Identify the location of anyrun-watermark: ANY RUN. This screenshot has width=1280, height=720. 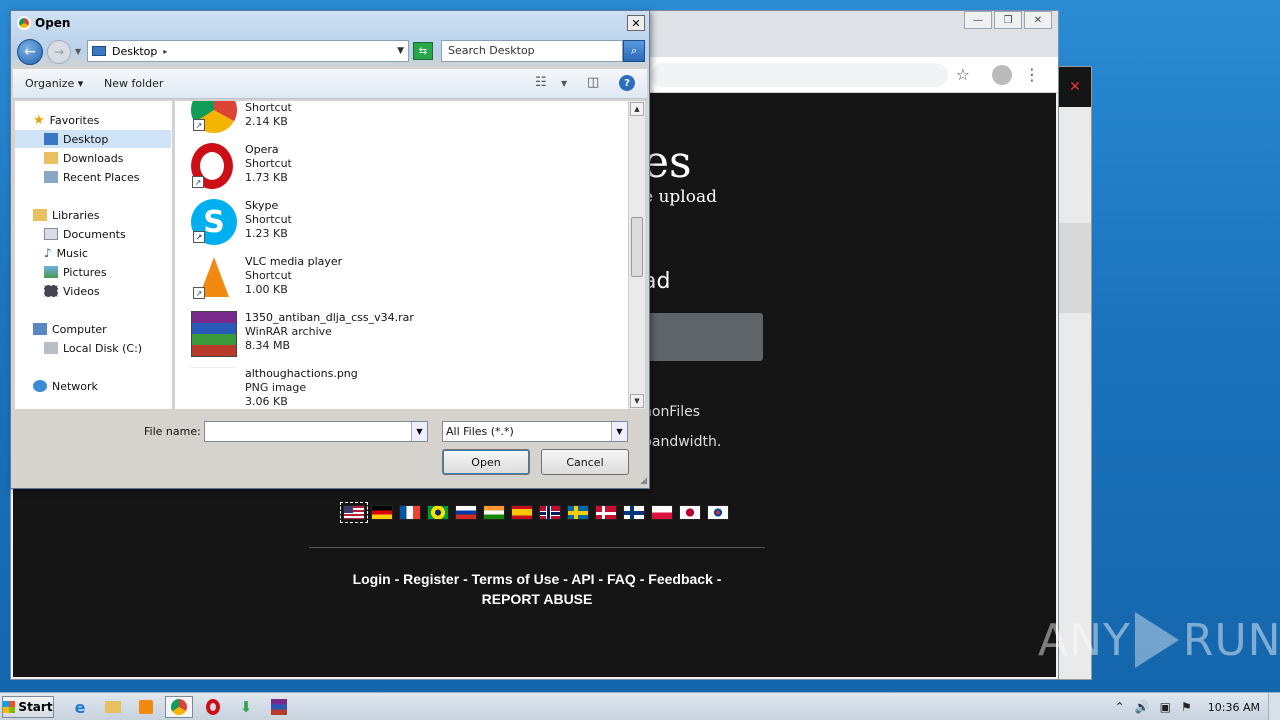
(1159, 640).